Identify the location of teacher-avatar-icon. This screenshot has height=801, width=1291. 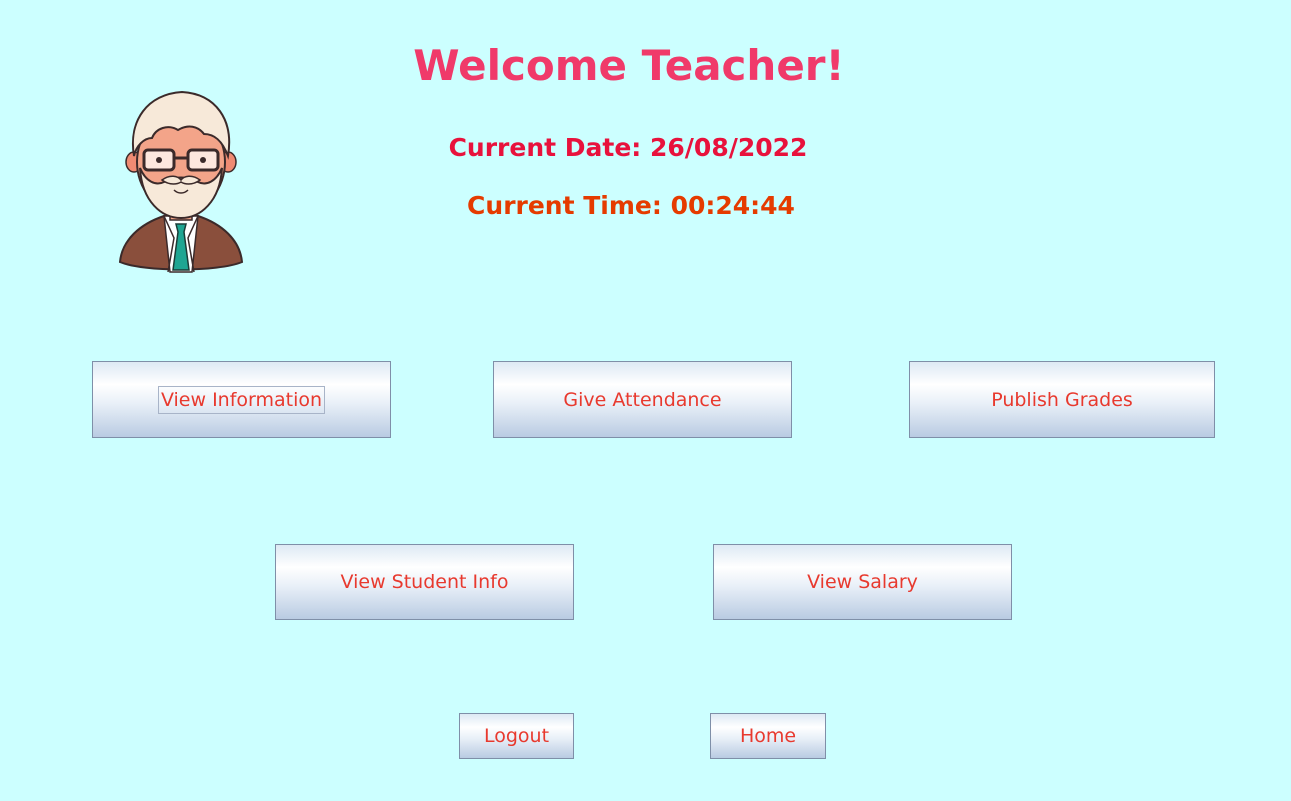
(181, 182).